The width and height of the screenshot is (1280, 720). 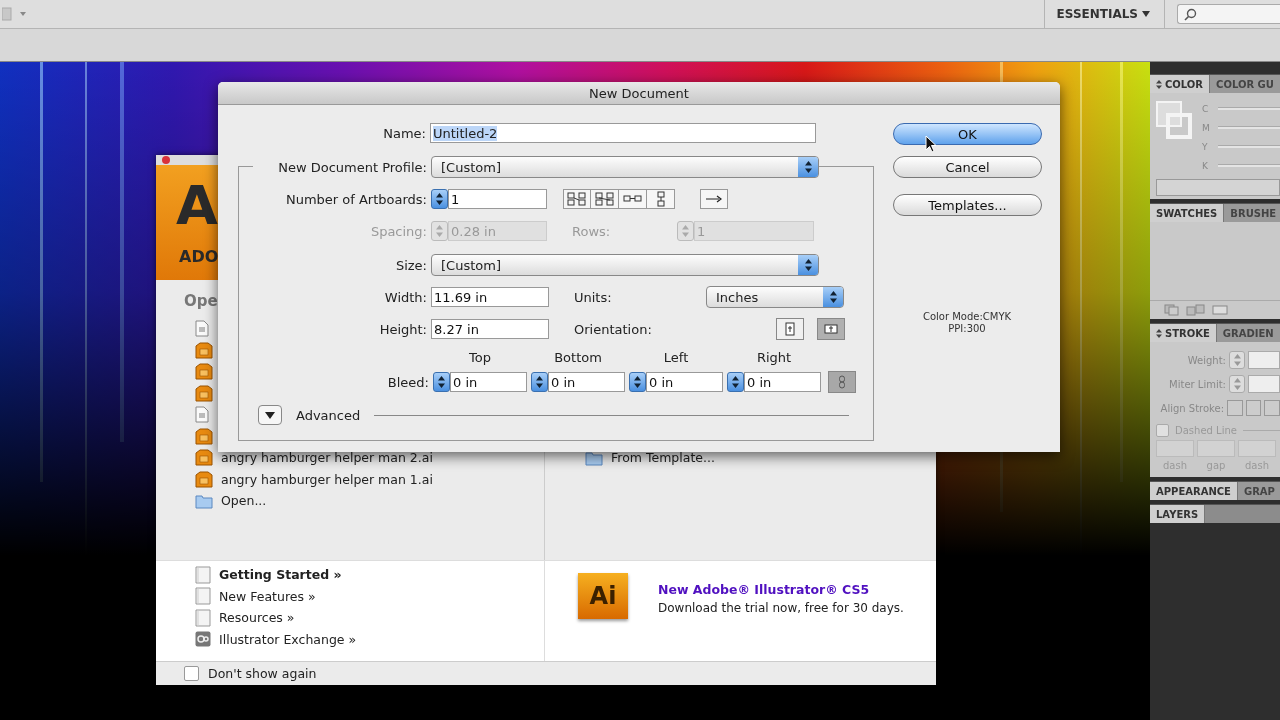 What do you see at coordinates (1172, 310) in the screenshot?
I see `swatch-library-icon` at bounding box center [1172, 310].